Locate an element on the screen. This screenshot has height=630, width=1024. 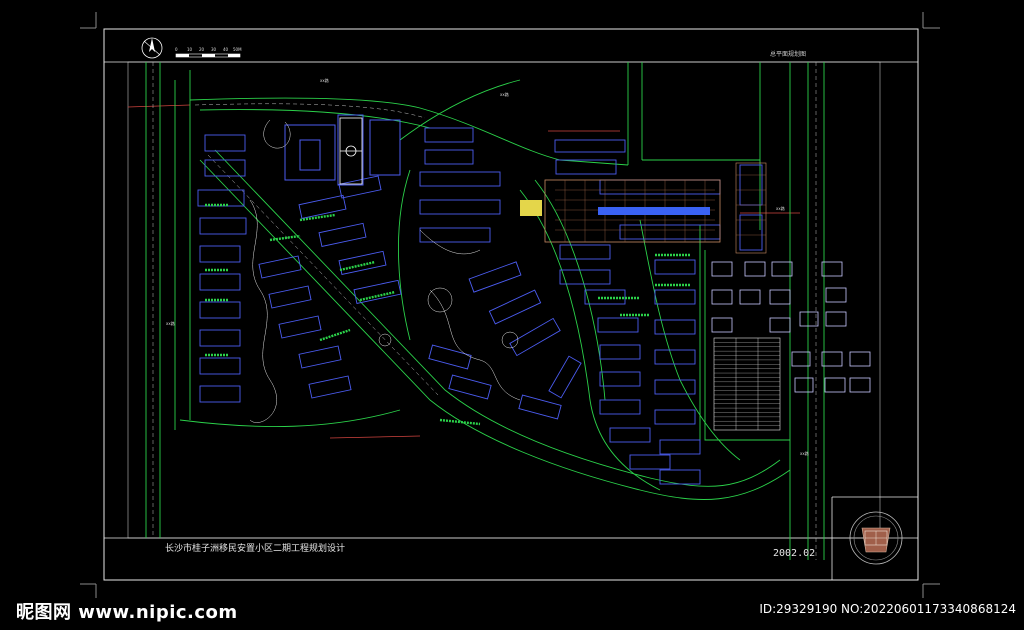
drawing-date: 2002.02 is located at coordinates (794, 553).